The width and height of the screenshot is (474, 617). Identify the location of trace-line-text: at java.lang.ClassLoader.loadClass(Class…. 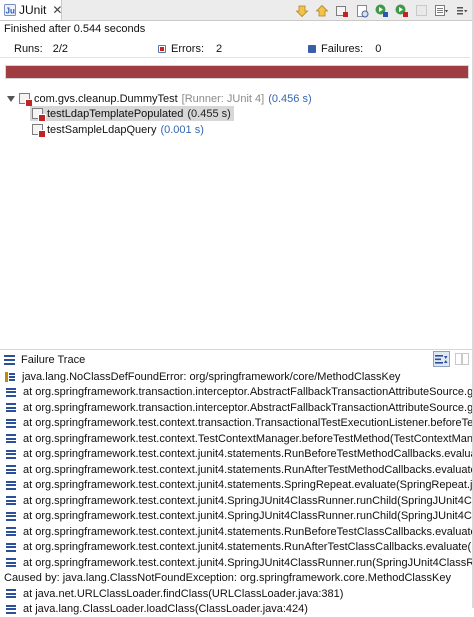
(165, 609).